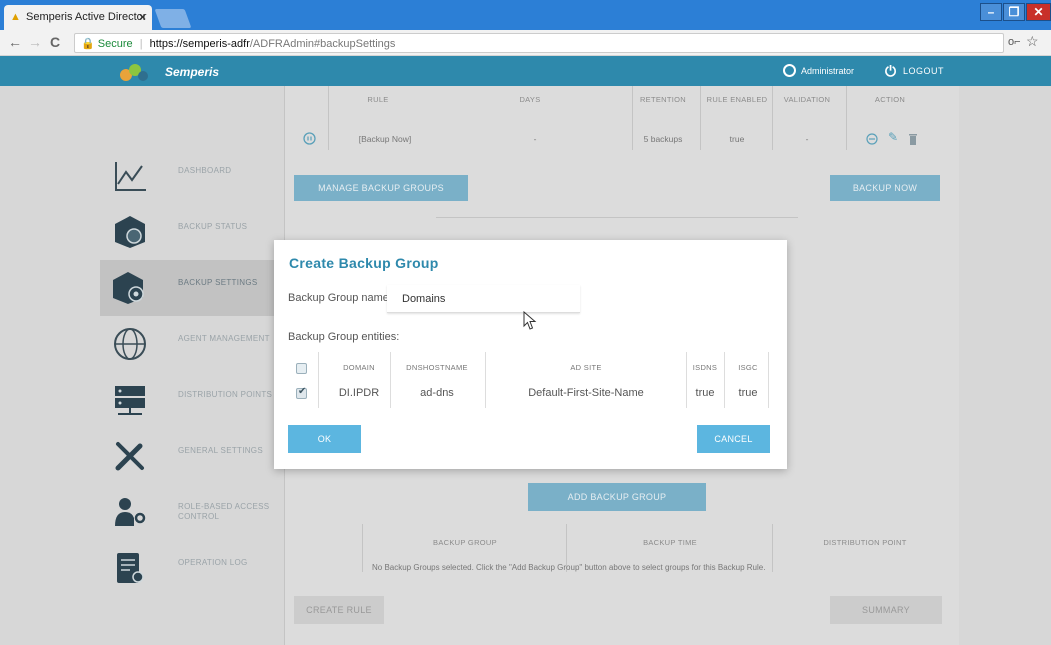 The height and width of the screenshot is (645, 1051). Describe the element at coordinates (913, 139) in the screenshot. I see `delete-trash-icon` at that location.